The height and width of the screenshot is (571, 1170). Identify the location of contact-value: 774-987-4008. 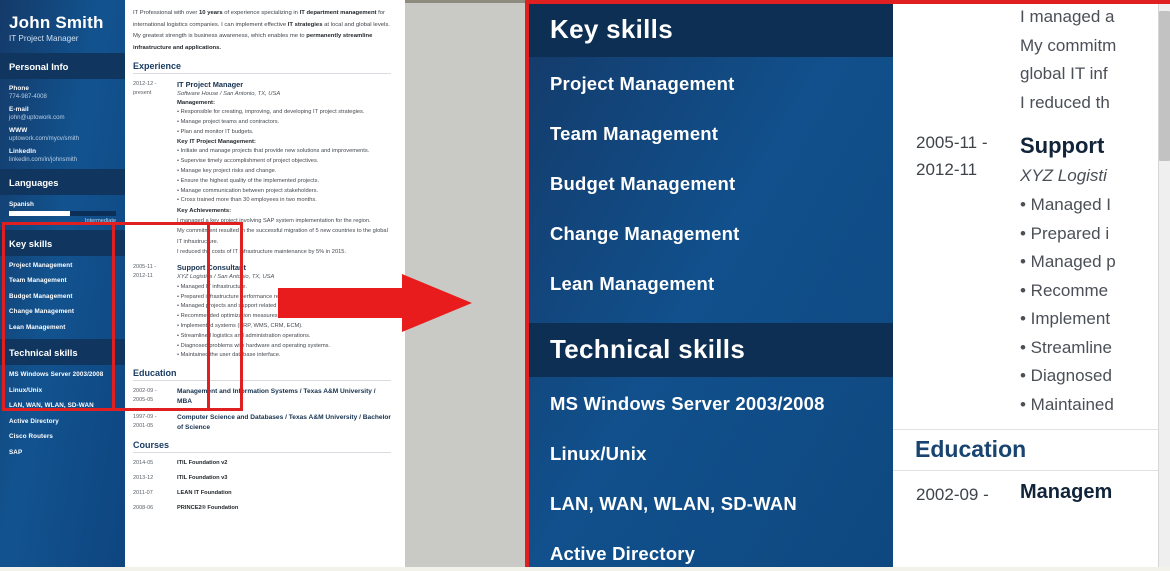
(28, 96).